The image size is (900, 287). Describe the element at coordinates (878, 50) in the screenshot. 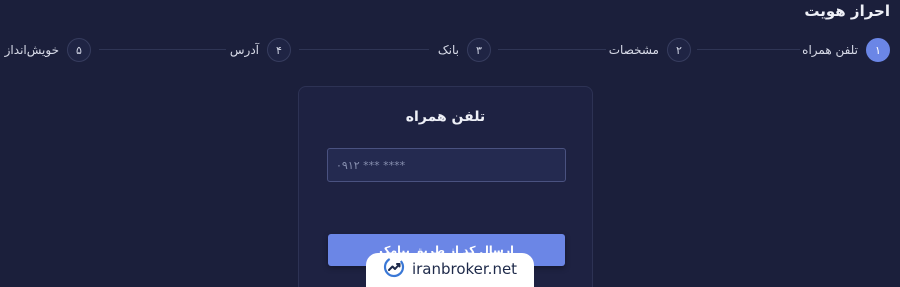

I see `step-number-badge: ۱` at that location.